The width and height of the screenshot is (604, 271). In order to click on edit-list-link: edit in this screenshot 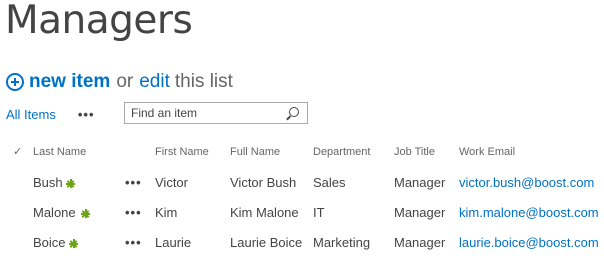, I will do `click(154, 82)`.